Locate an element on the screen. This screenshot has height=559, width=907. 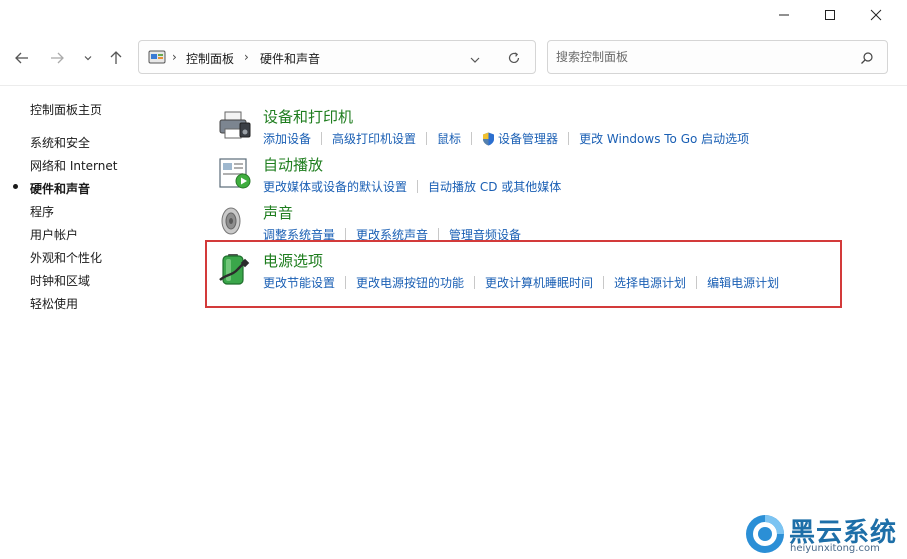
arrow-left-icon is located at coordinates (21, 58).